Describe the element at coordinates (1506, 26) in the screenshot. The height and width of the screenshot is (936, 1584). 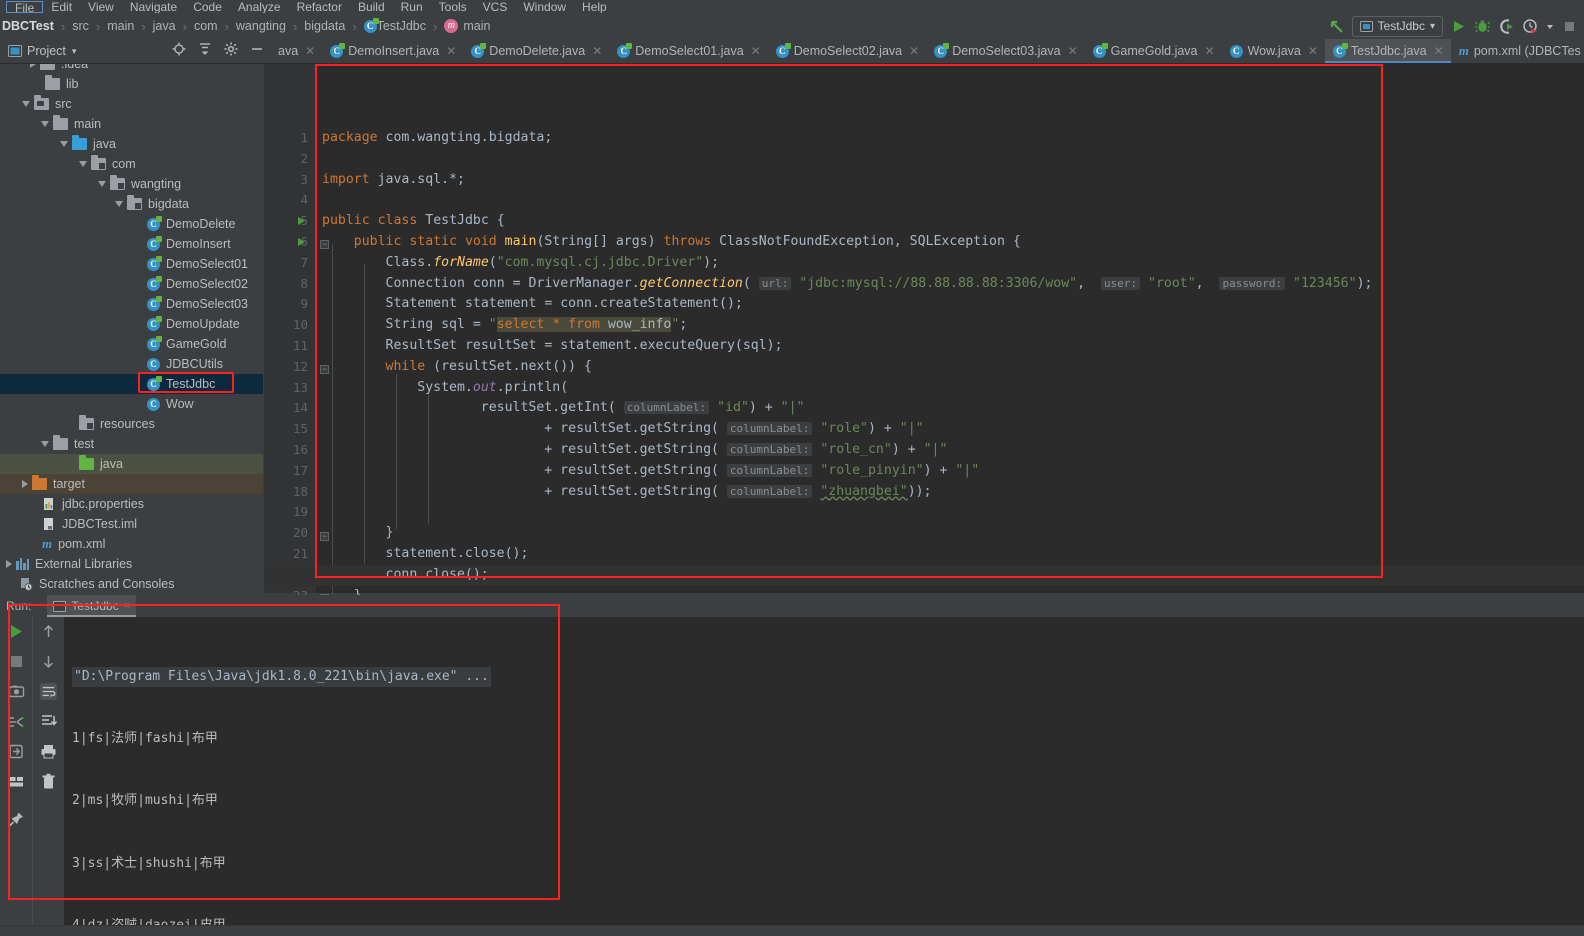
I see `run-with-coverage-icon` at that location.